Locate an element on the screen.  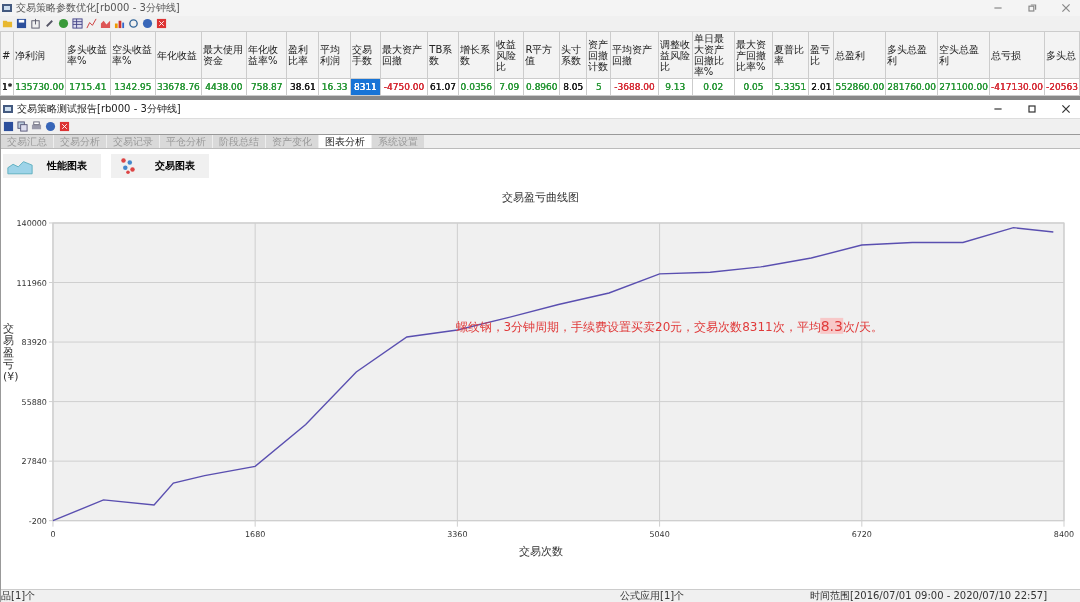
chart-icon is located at coordinates (91, 23).